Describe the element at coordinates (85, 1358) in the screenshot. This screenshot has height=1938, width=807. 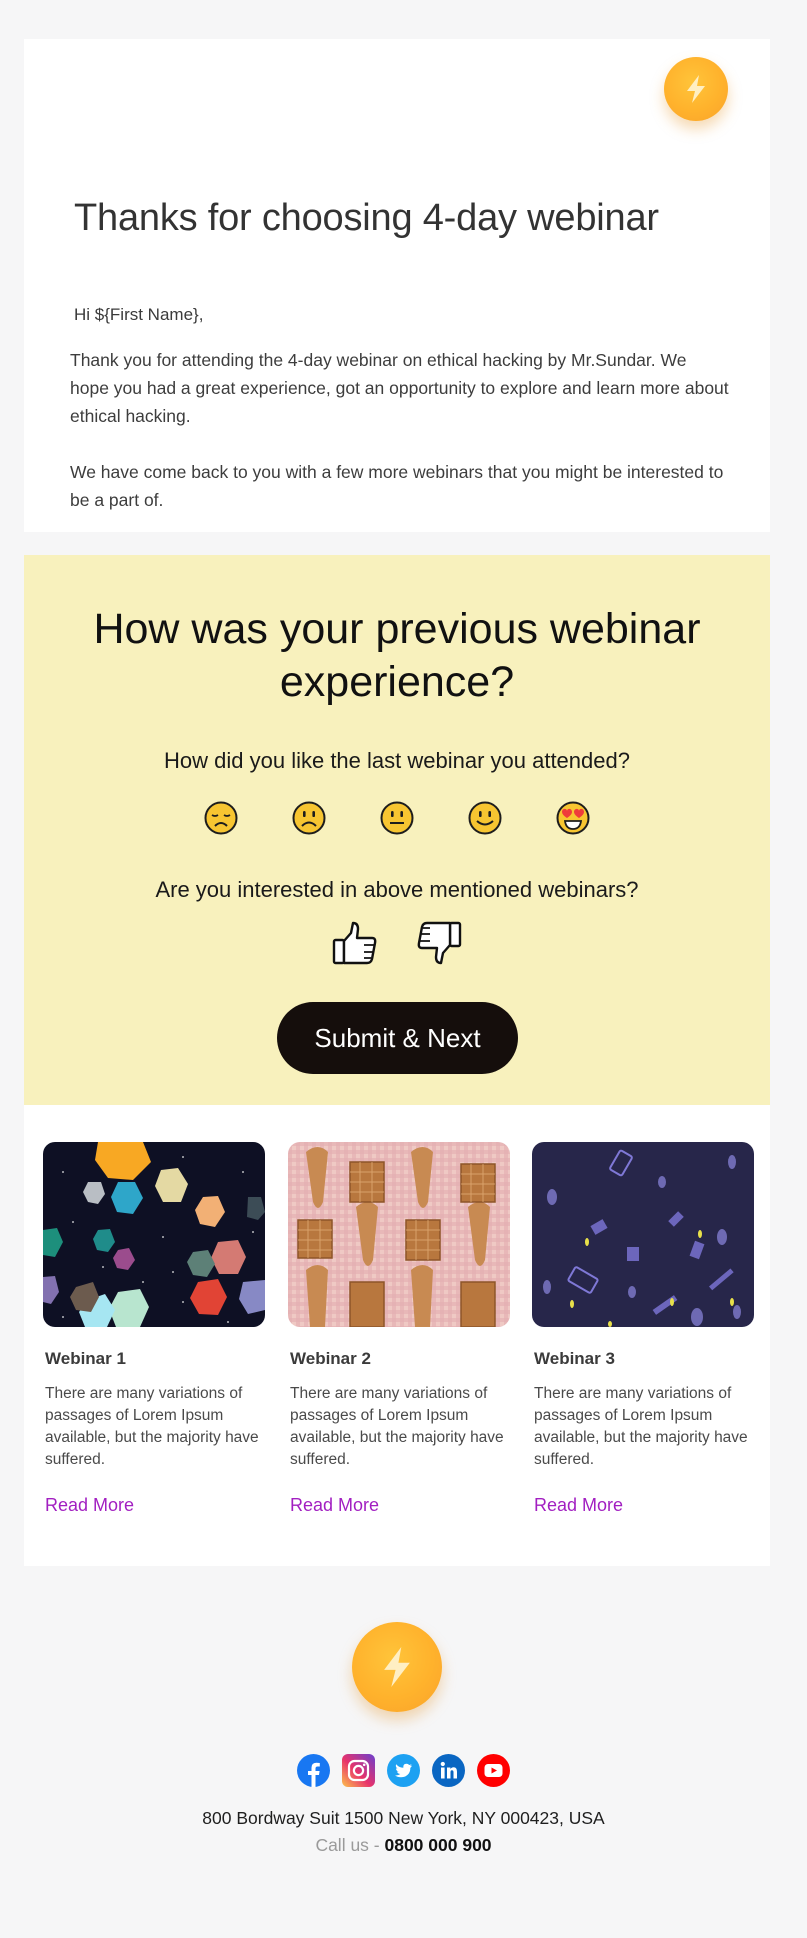
I see `webinar-title: Webinar 1` at that location.